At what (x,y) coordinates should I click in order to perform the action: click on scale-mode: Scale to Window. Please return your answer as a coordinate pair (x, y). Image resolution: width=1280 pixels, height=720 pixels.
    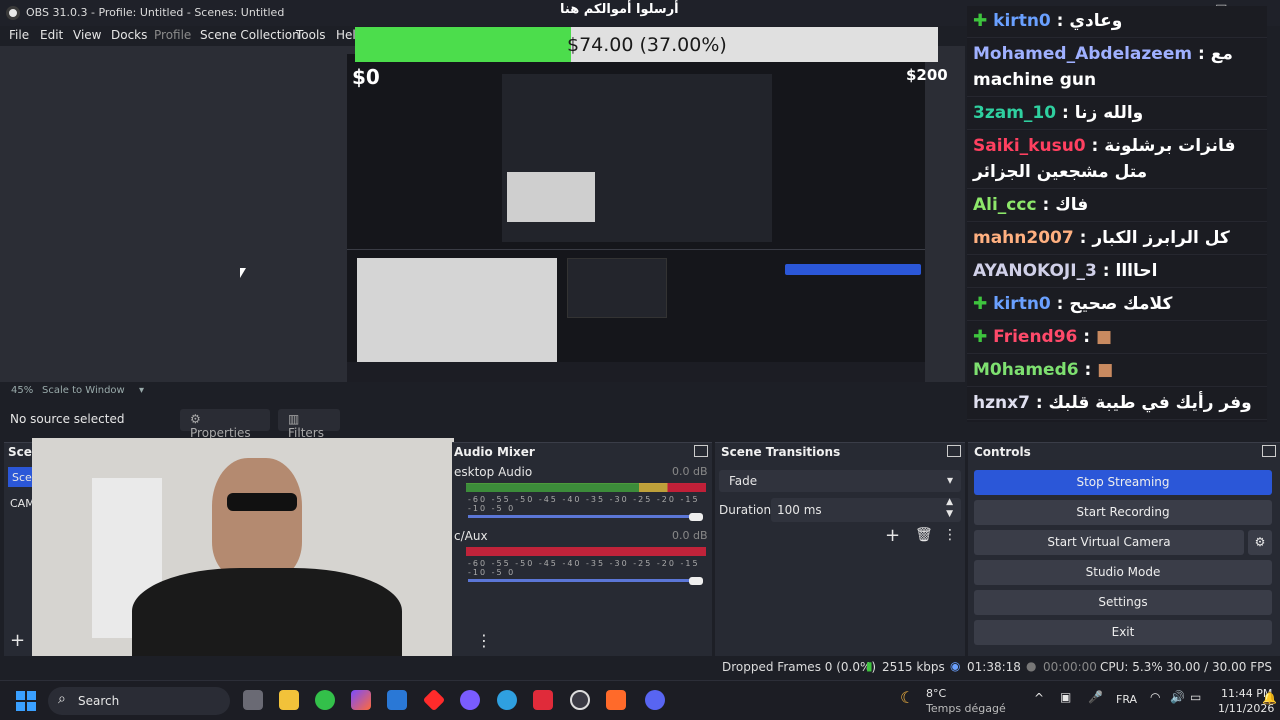
    Looking at the image, I should click on (83, 390).